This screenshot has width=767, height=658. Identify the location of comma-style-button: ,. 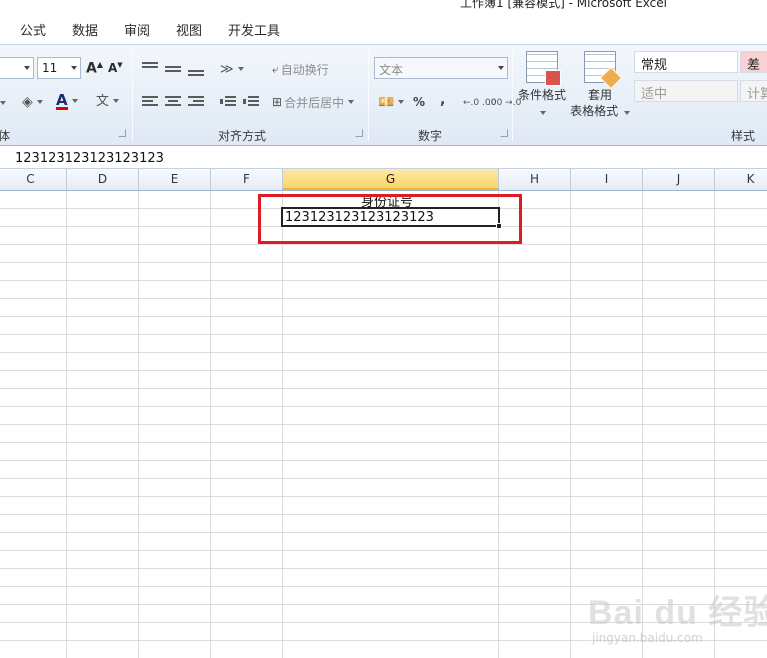
(442, 100).